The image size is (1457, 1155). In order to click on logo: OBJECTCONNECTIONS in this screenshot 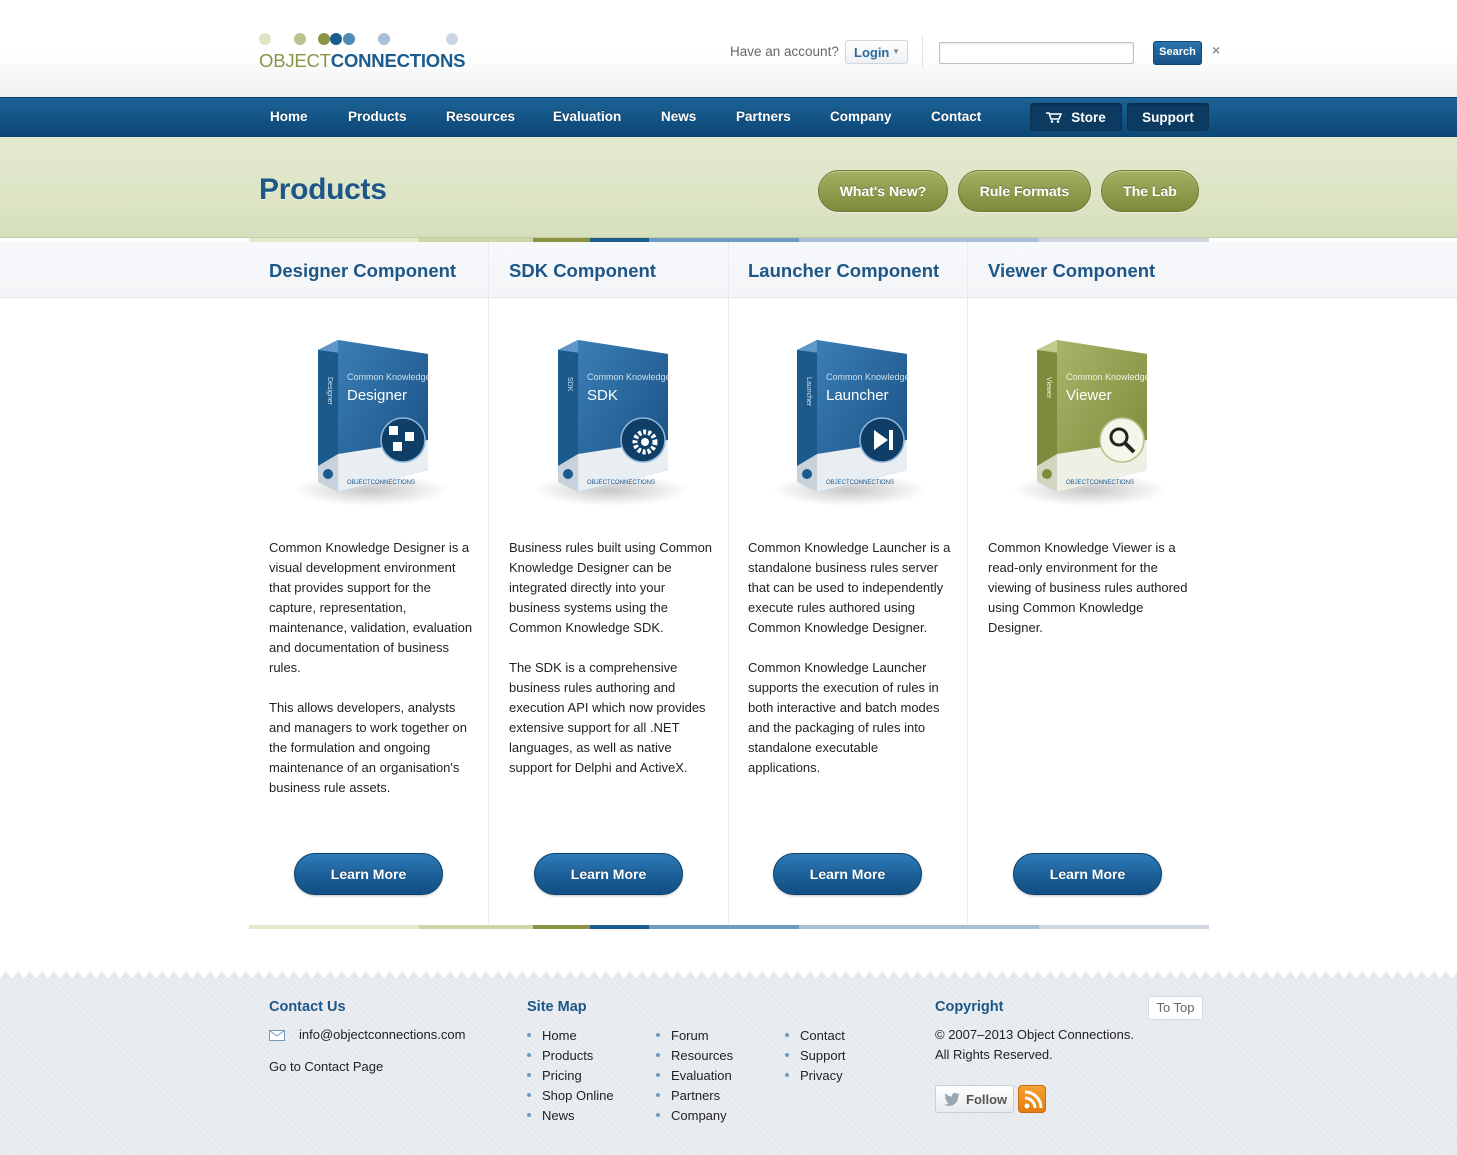, I will do `click(364, 52)`.